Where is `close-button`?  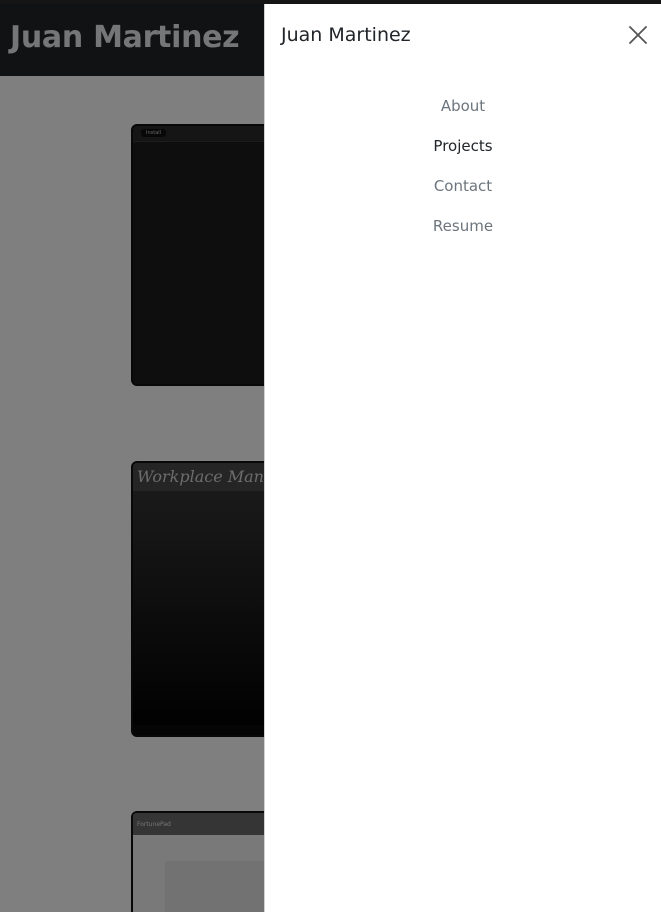
close-button is located at coordinates (638, 35).